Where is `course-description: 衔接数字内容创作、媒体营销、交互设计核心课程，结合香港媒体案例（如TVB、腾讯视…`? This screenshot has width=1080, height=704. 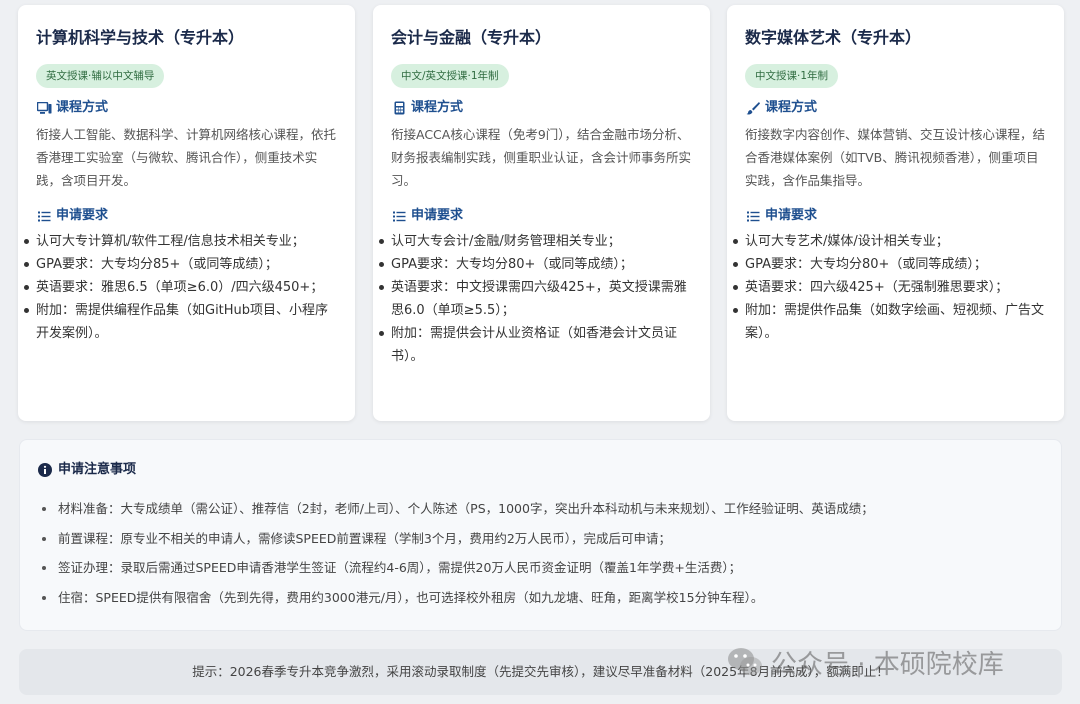 course-description: 衔接数字内容创作、媒体营销、交互设计核心课程，结合香港媒体案例（如TVB、腾讯视… is located at coordinates (895, 157).